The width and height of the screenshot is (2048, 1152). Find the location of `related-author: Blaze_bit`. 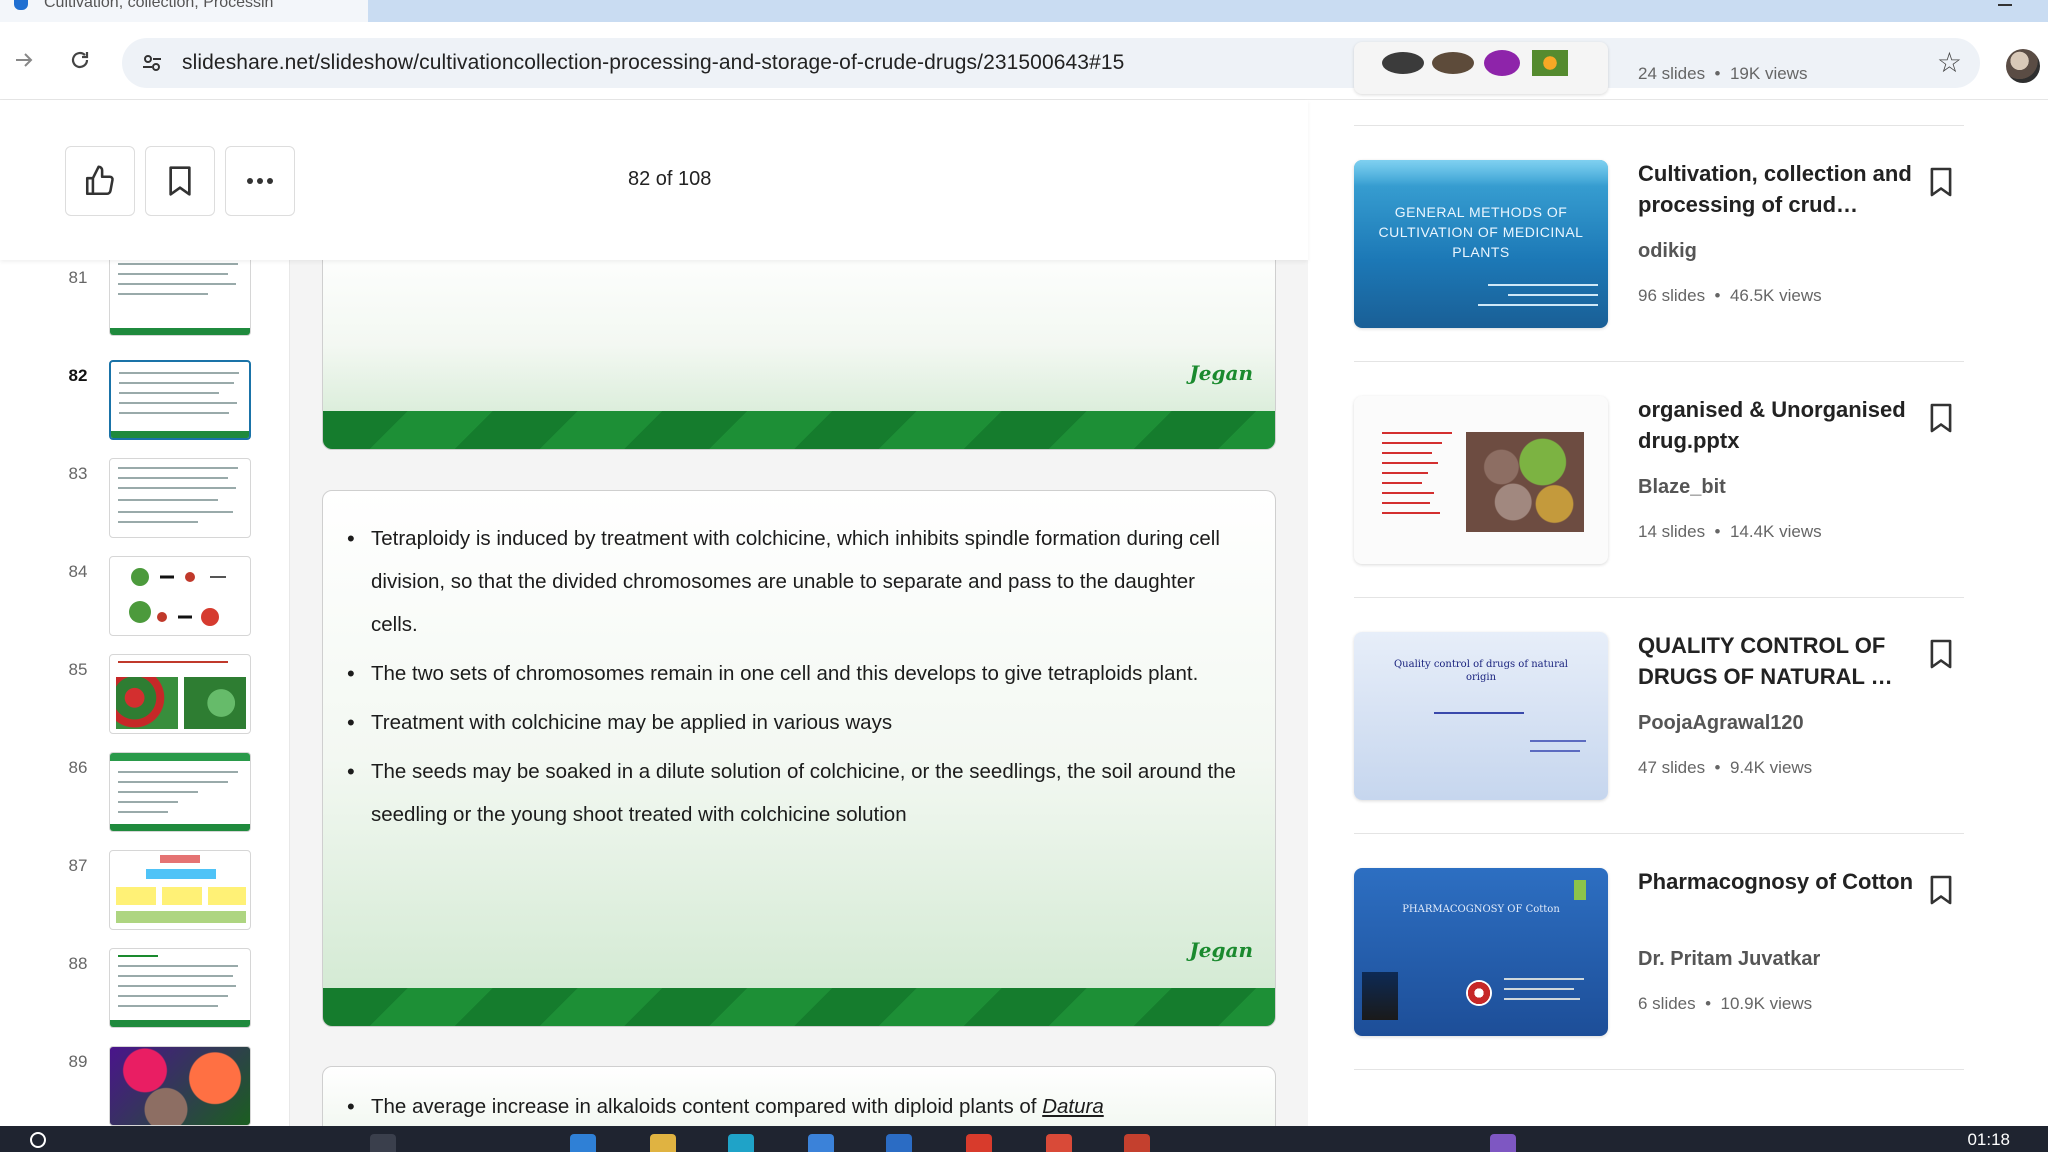

related-author: Blaze_bit is located at coordinates (1682, 487).